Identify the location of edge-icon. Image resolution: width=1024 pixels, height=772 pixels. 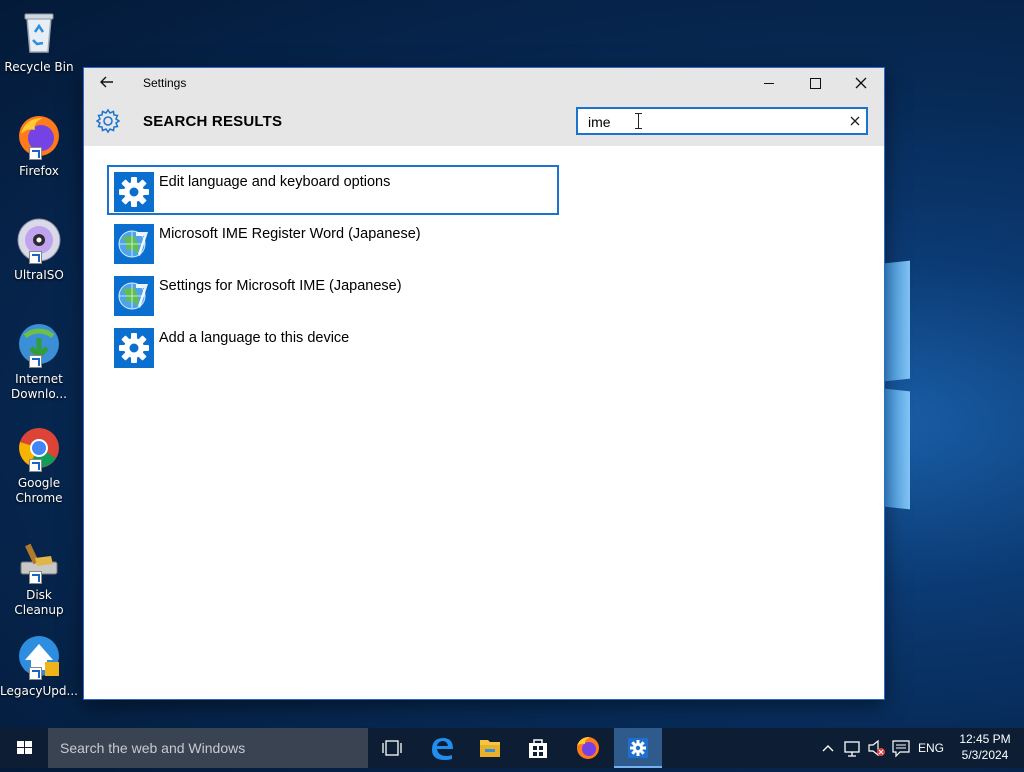
(442, 749).